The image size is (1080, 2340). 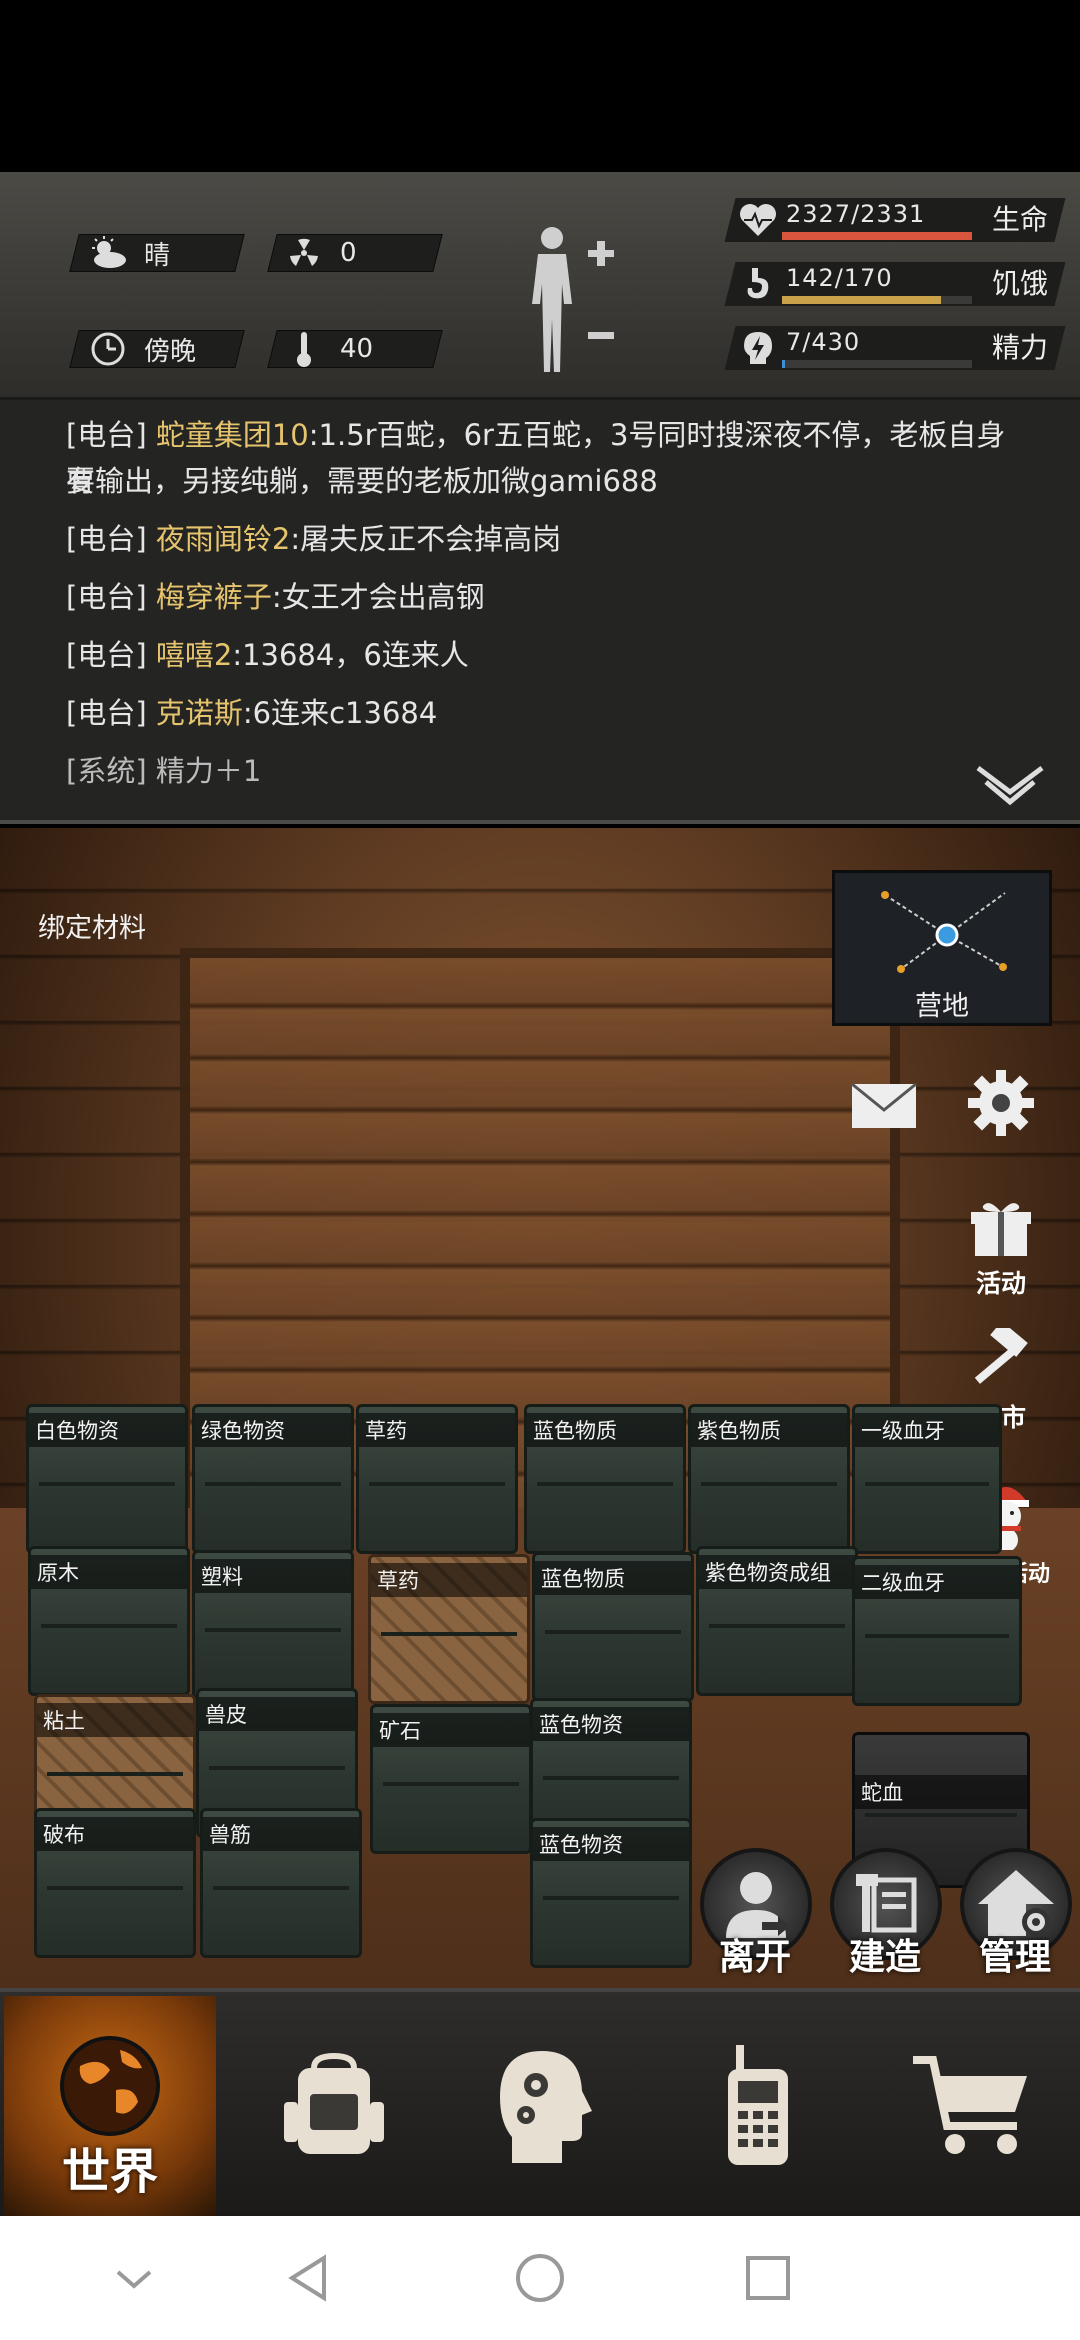 I want to click on crate-label: 塑料, so click(x=273, y=1576).